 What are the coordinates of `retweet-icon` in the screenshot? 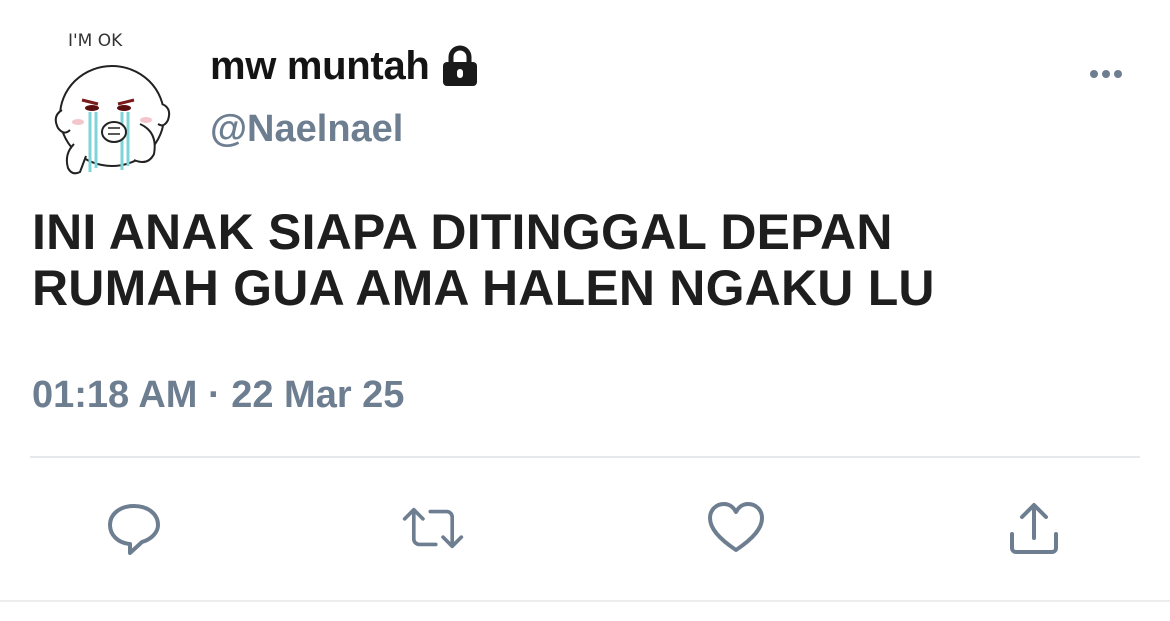 It's located at (433, 528).